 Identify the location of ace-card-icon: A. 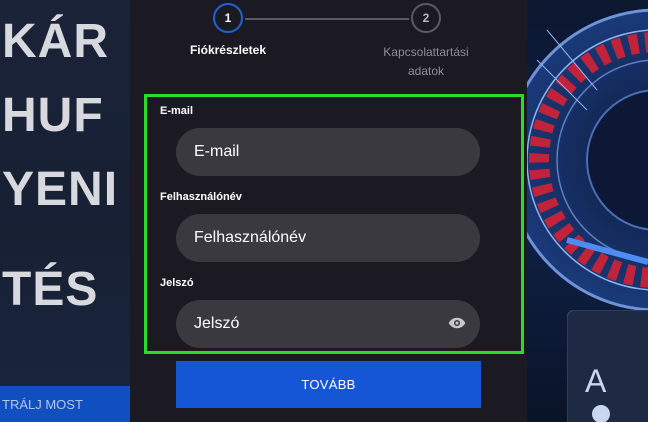
(607, 366).